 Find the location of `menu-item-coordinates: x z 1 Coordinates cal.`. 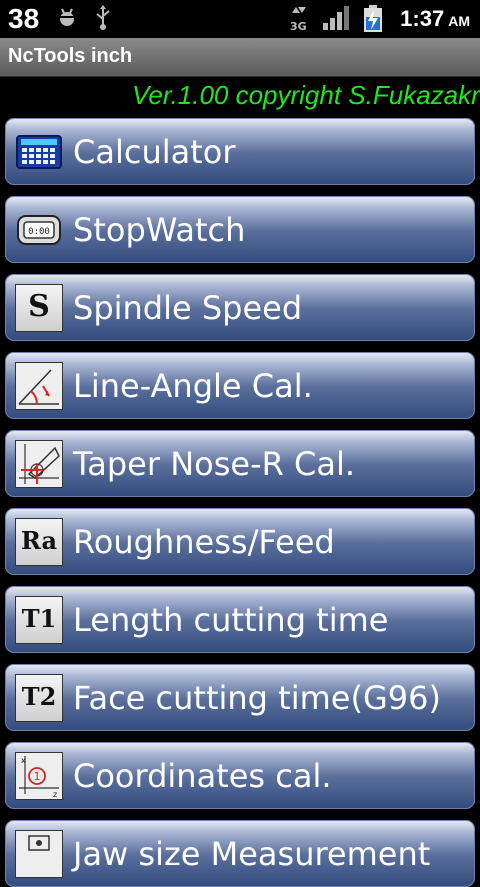

menu-item-coordinates: x z 1 Coordinates cal. is located at coordinates (240, 775).